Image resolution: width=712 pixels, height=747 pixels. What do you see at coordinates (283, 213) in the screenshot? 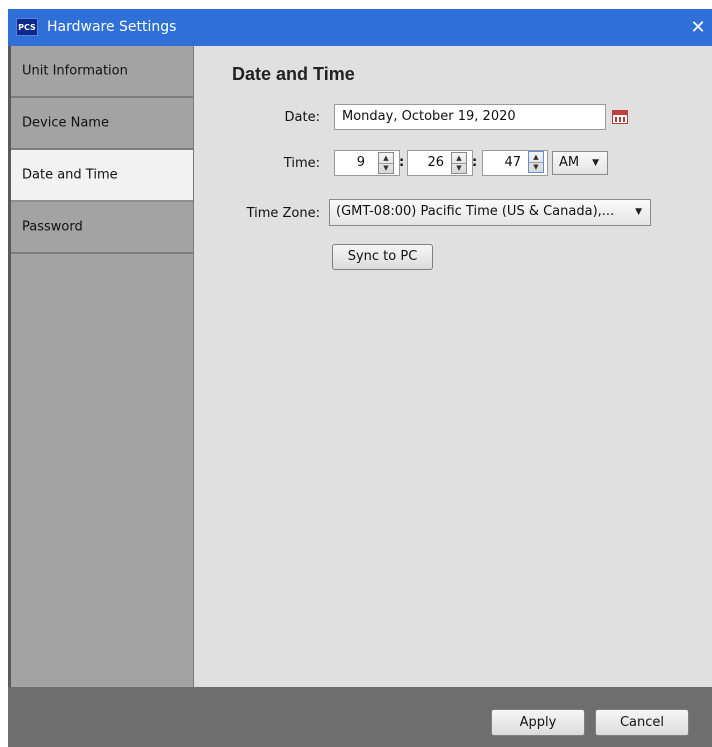
I see `timezone-label: Time Zone:` at bounding box center [283, 213].